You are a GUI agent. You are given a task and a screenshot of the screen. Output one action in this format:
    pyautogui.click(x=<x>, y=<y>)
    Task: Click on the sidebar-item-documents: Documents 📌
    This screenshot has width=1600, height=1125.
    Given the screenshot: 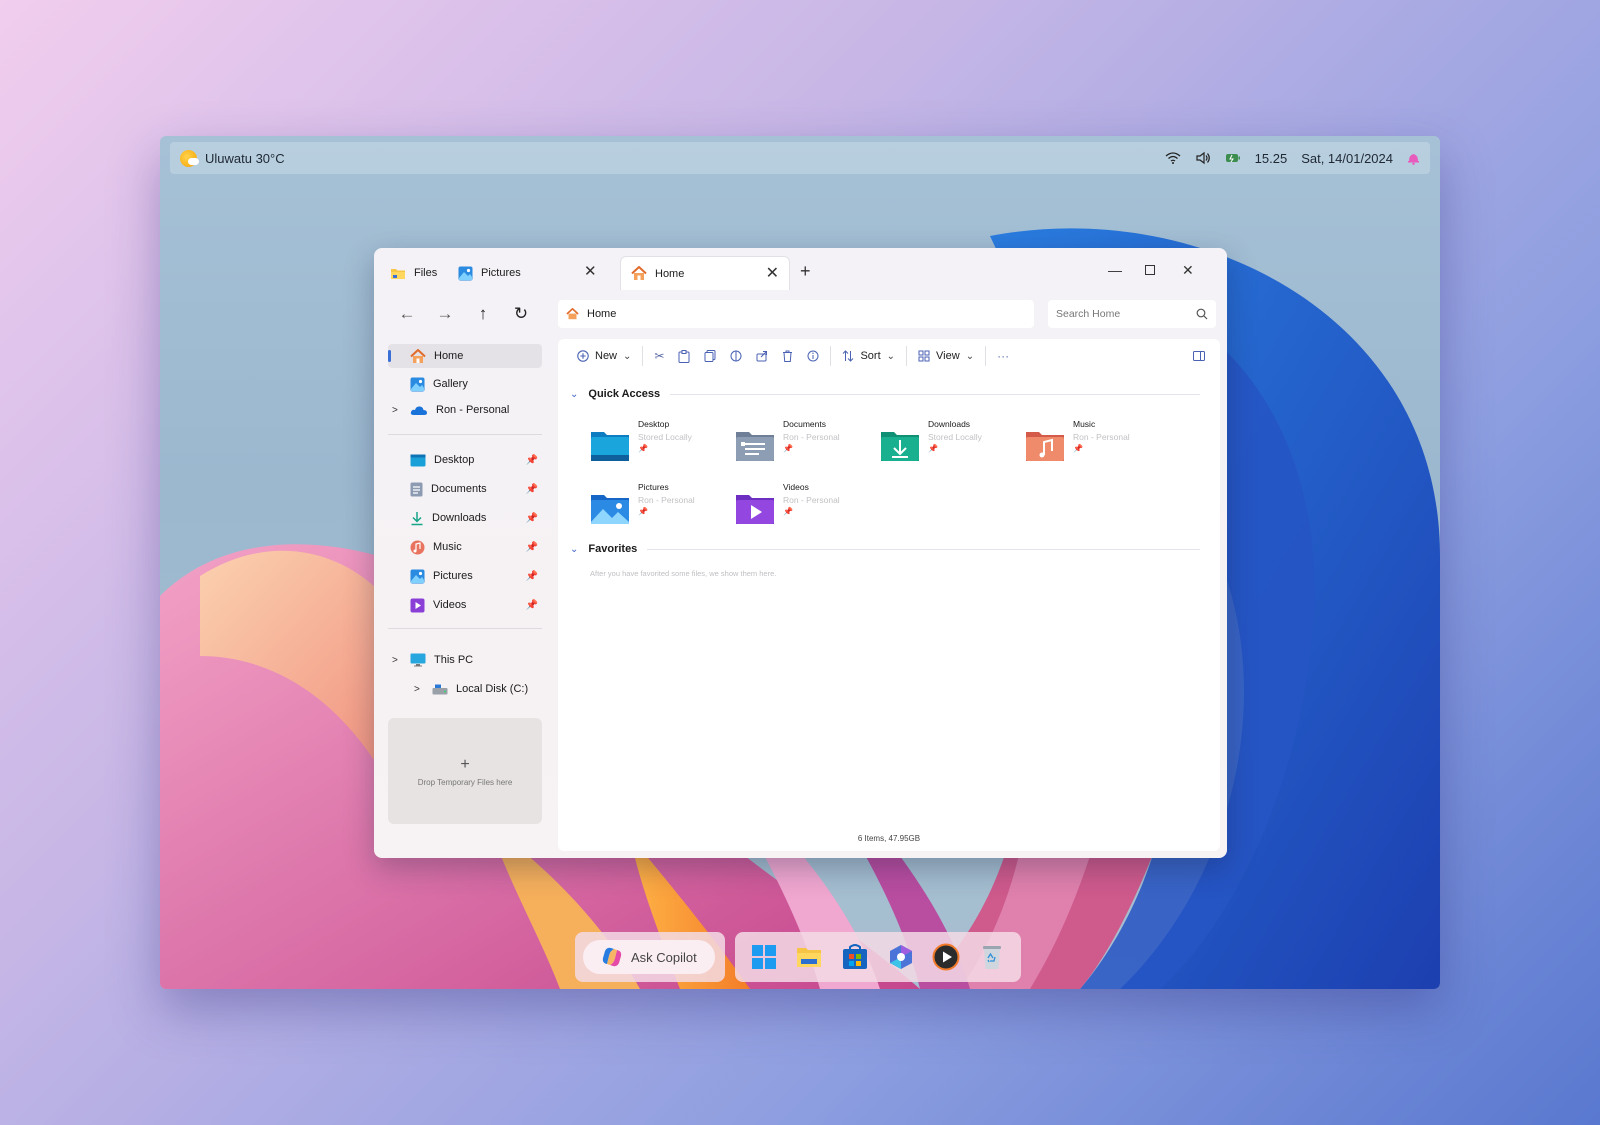 What is the action you would take?
    pyautogui.click(x=465, y=489)
    